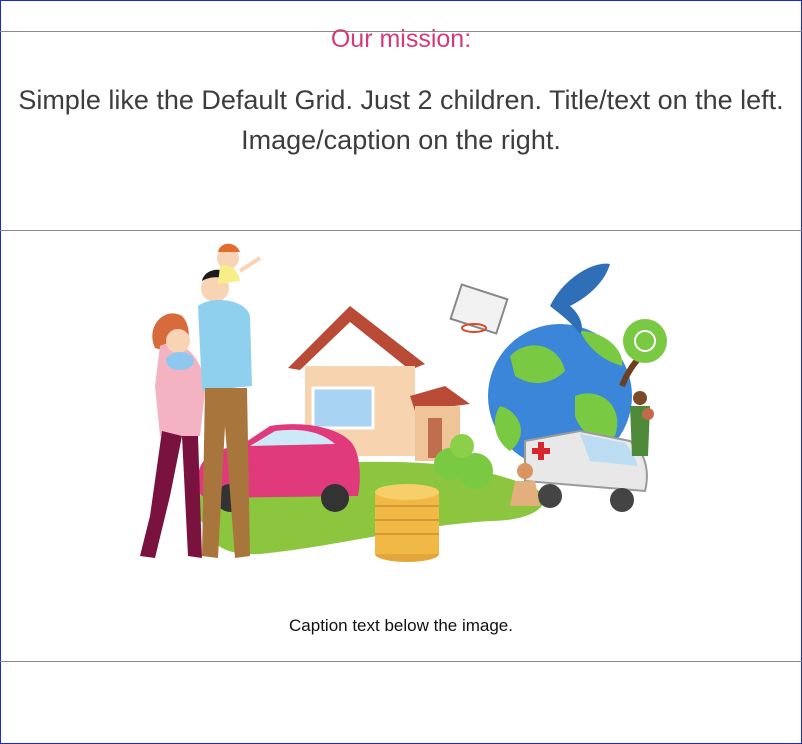 The height and width of the screenshot is (744, 802). I want to click on mission-title: Our mission:, so click(401, 39).